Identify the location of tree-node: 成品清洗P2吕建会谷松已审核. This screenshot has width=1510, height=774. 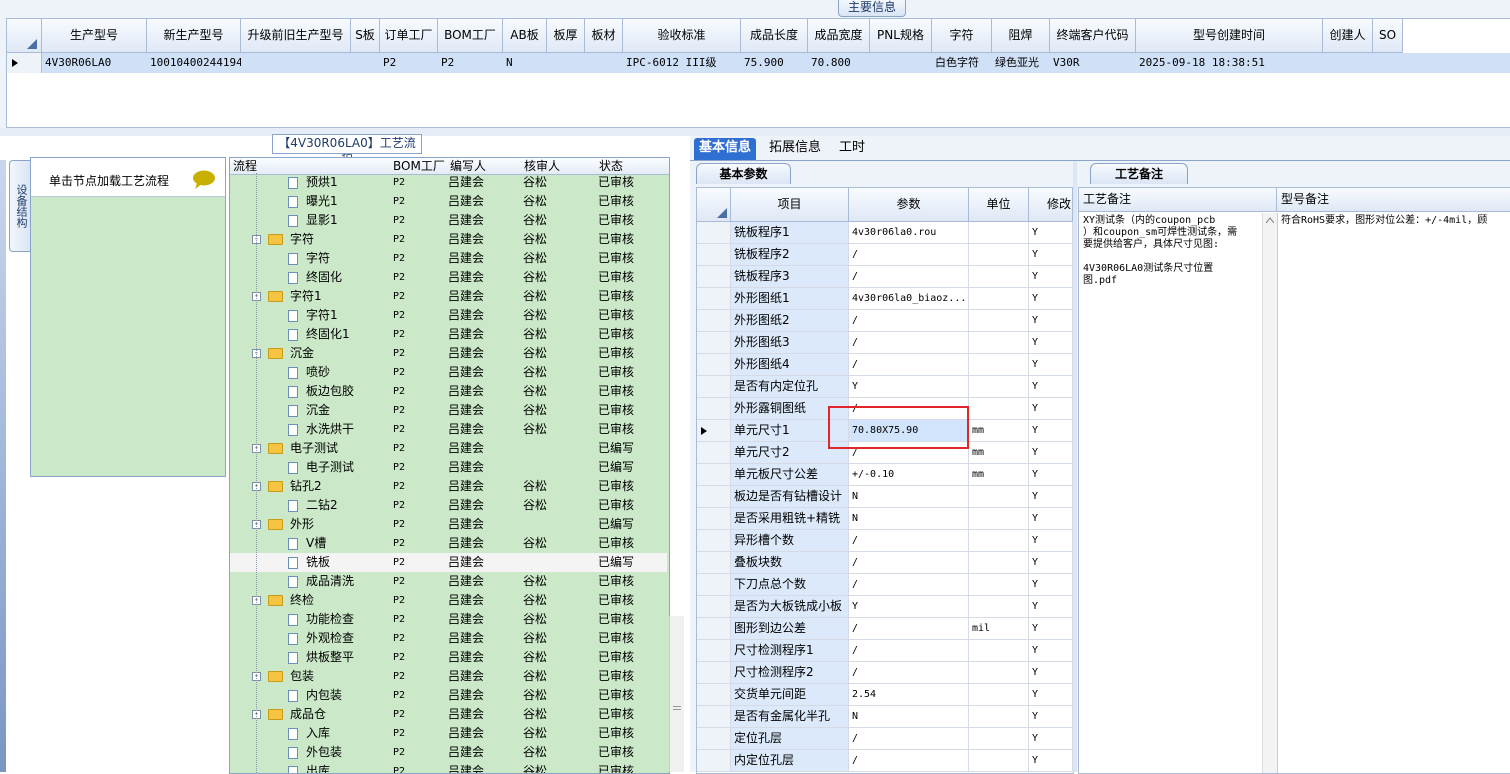
(448, 581).